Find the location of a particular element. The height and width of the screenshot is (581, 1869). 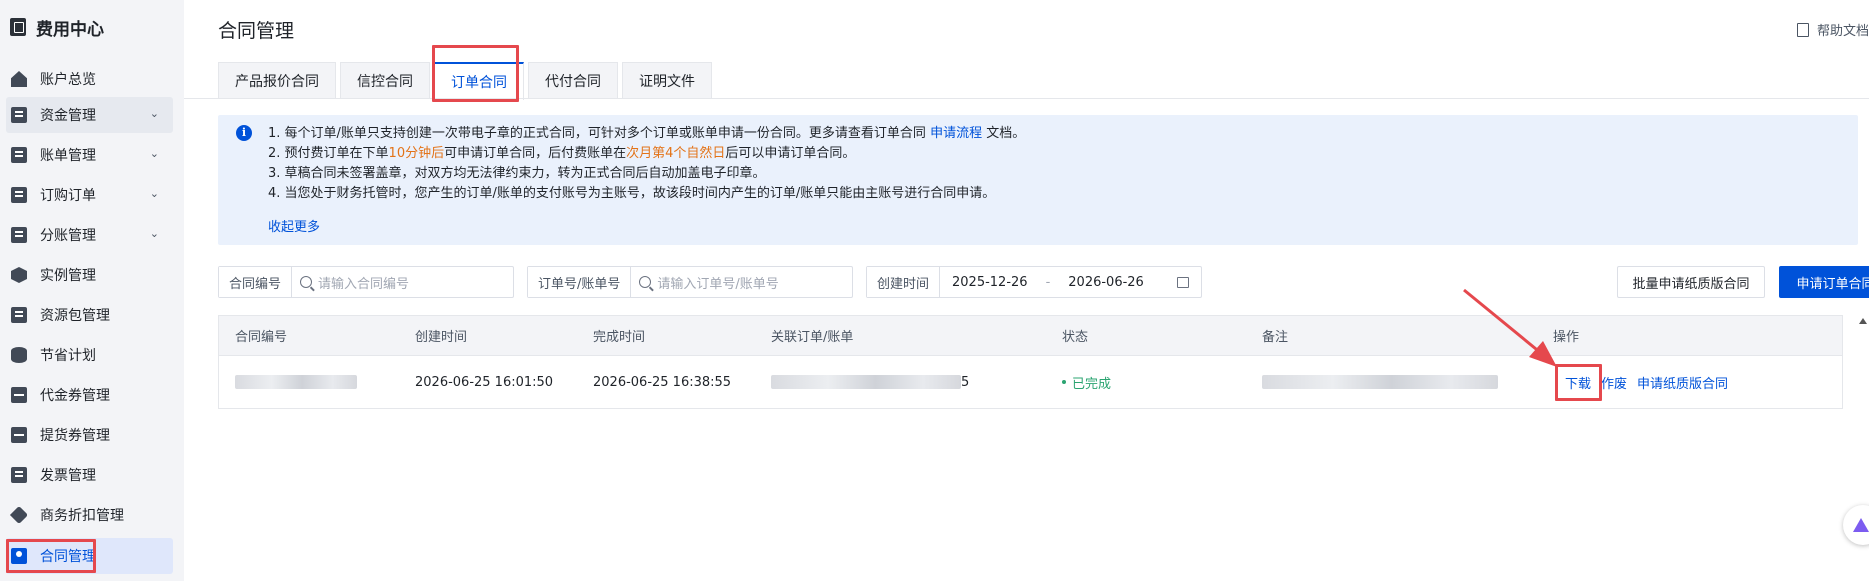

status-dot is located at coordinates (1064, 382).